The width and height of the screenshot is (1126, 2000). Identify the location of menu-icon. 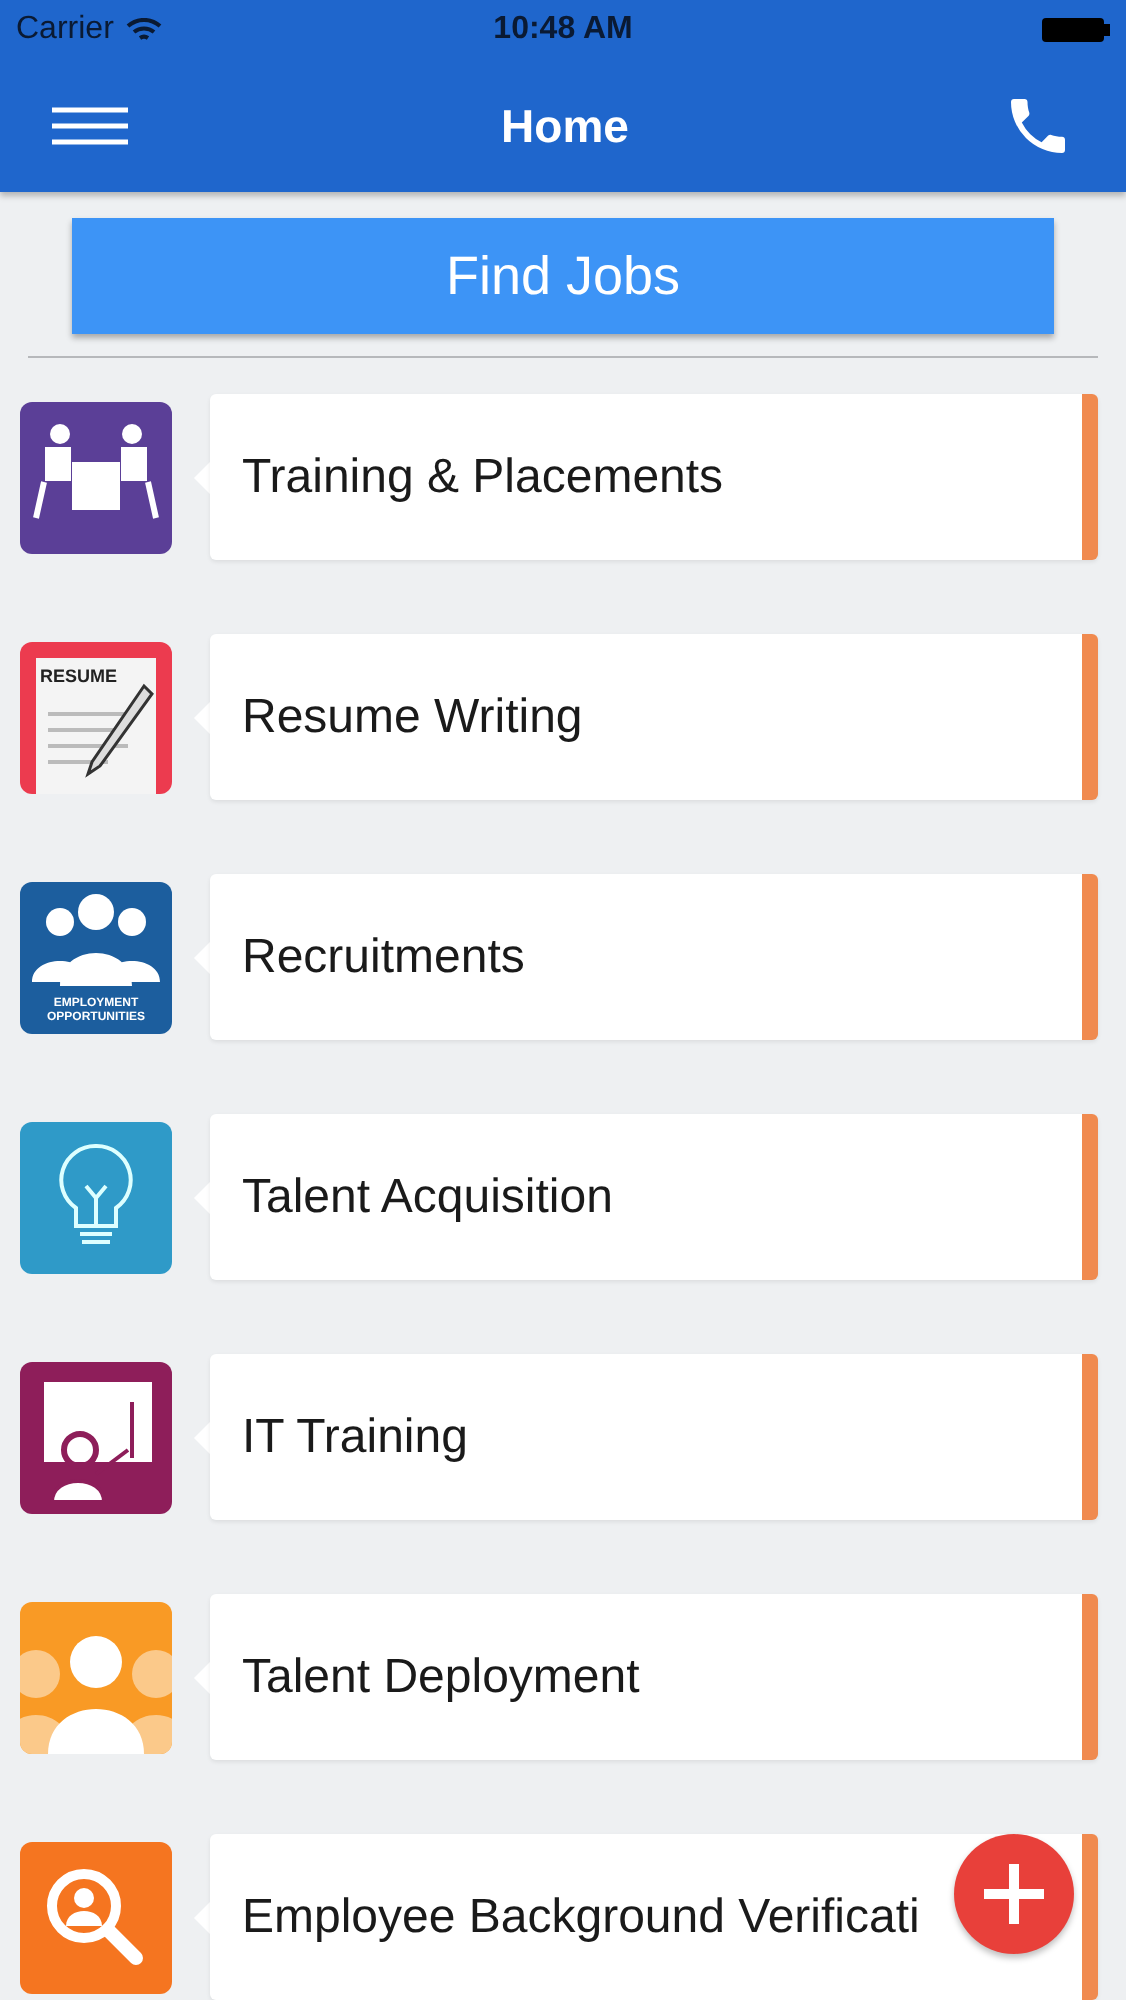
(90, 126).